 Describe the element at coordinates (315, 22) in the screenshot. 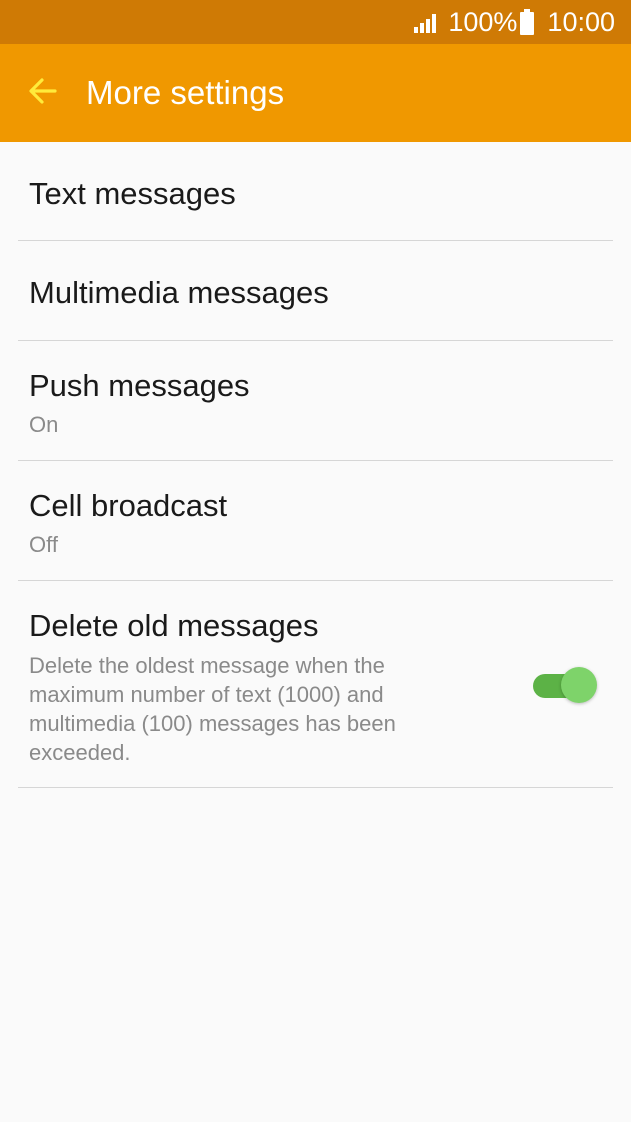

I see `status-bar: 100% 10:00` at that location.